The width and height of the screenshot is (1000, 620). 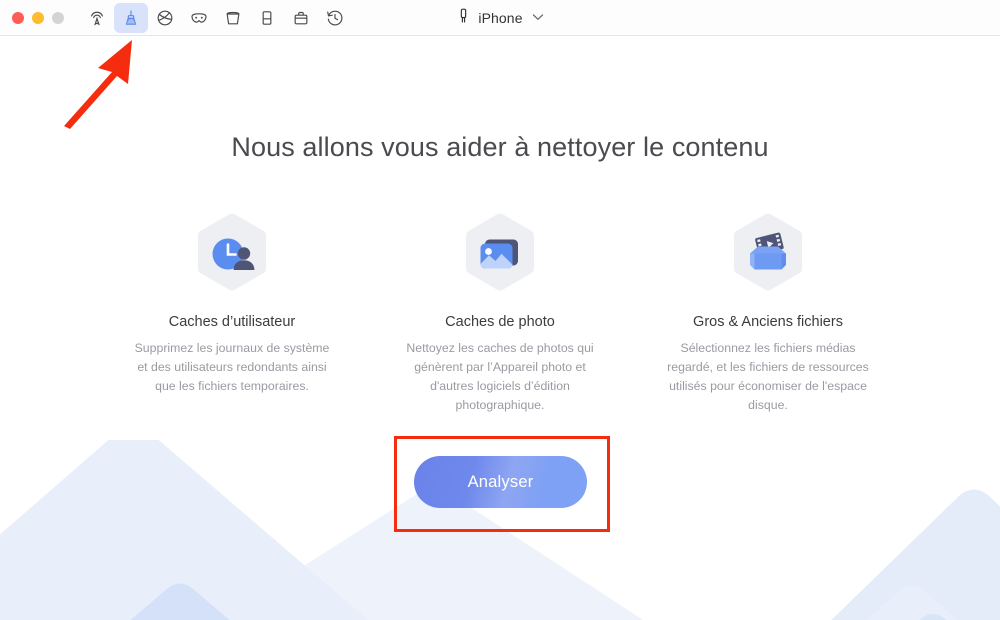 I want to click on large-old-files-icon, so click(x=768, y=257).